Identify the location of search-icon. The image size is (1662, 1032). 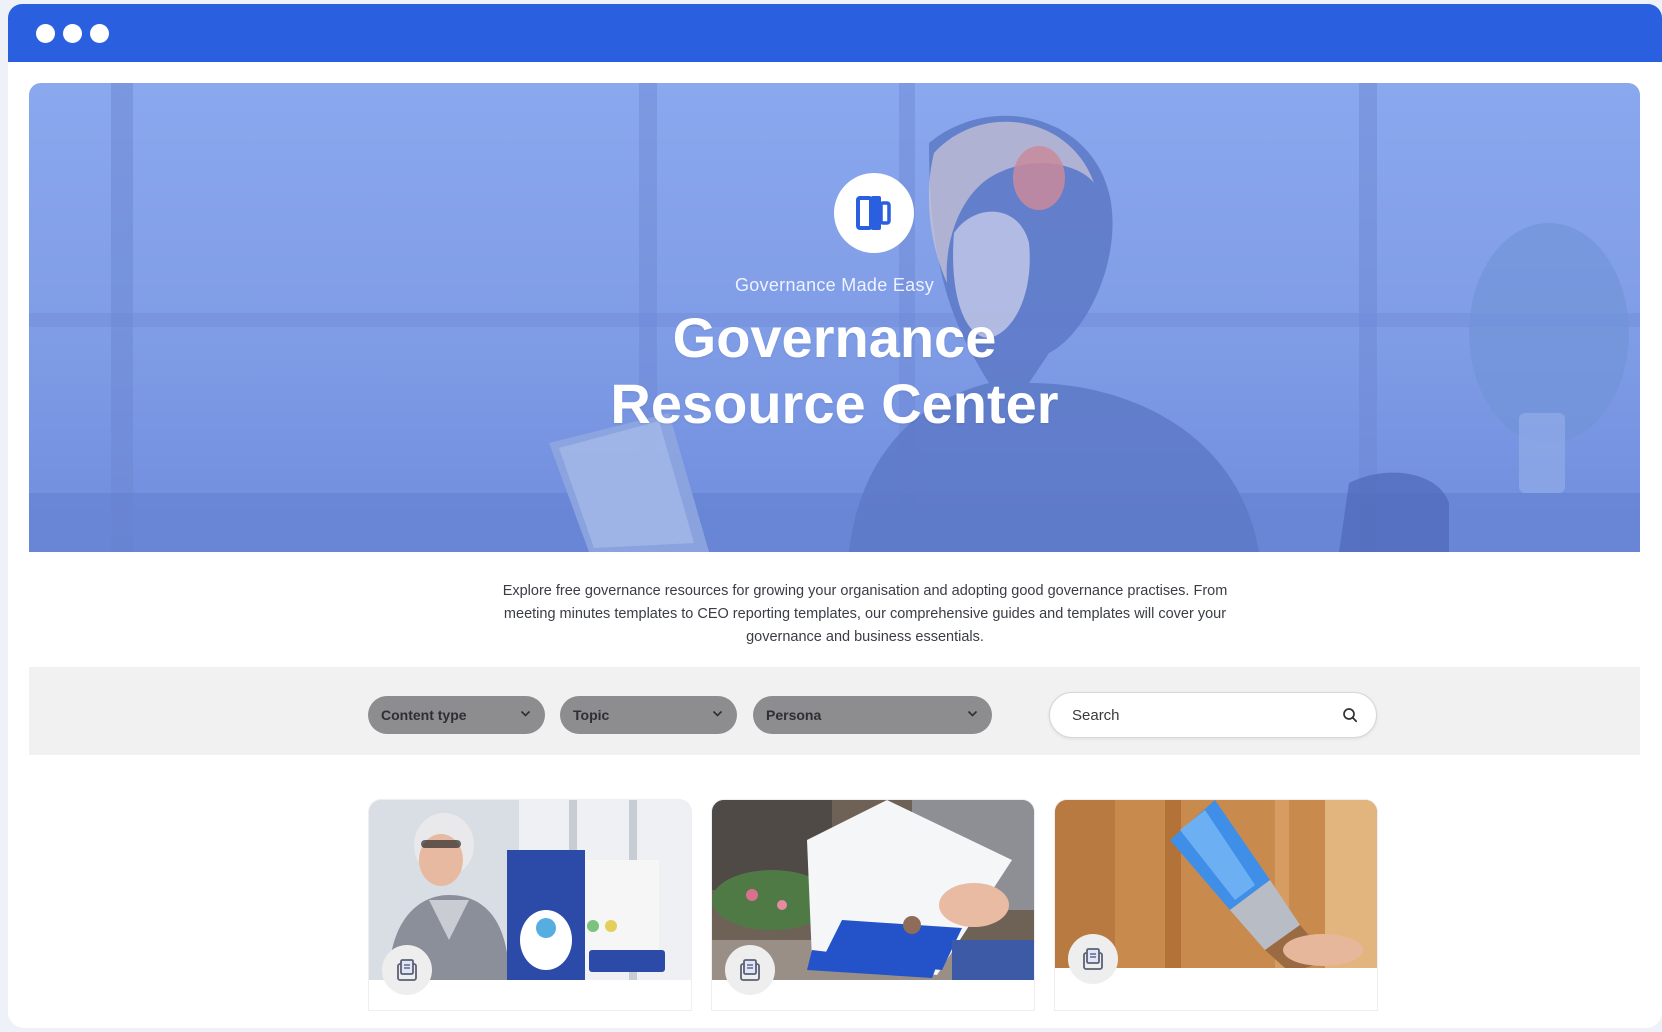
(1350, 715).